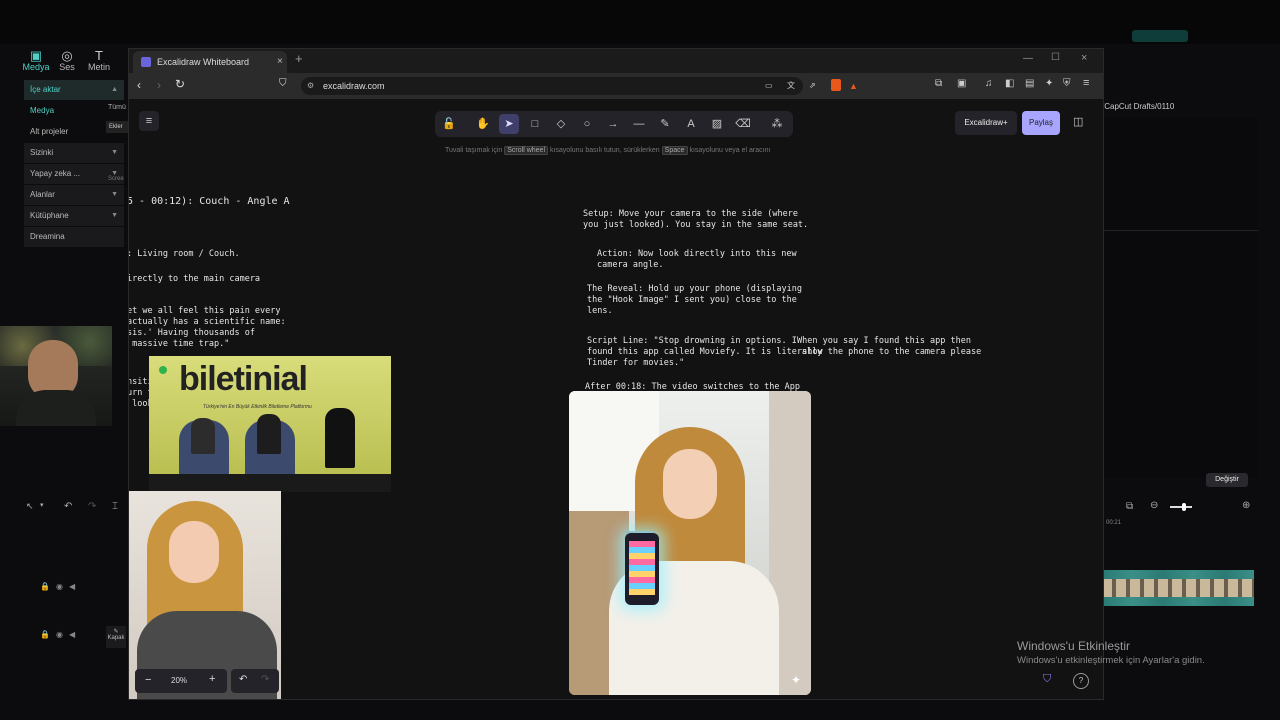 This screenshot has height=720, width=1280. What do you see at coordinates (146, 62) in the screenshot?
I see `excalidraw-favicon-icon` at bounding box center [146, 62].